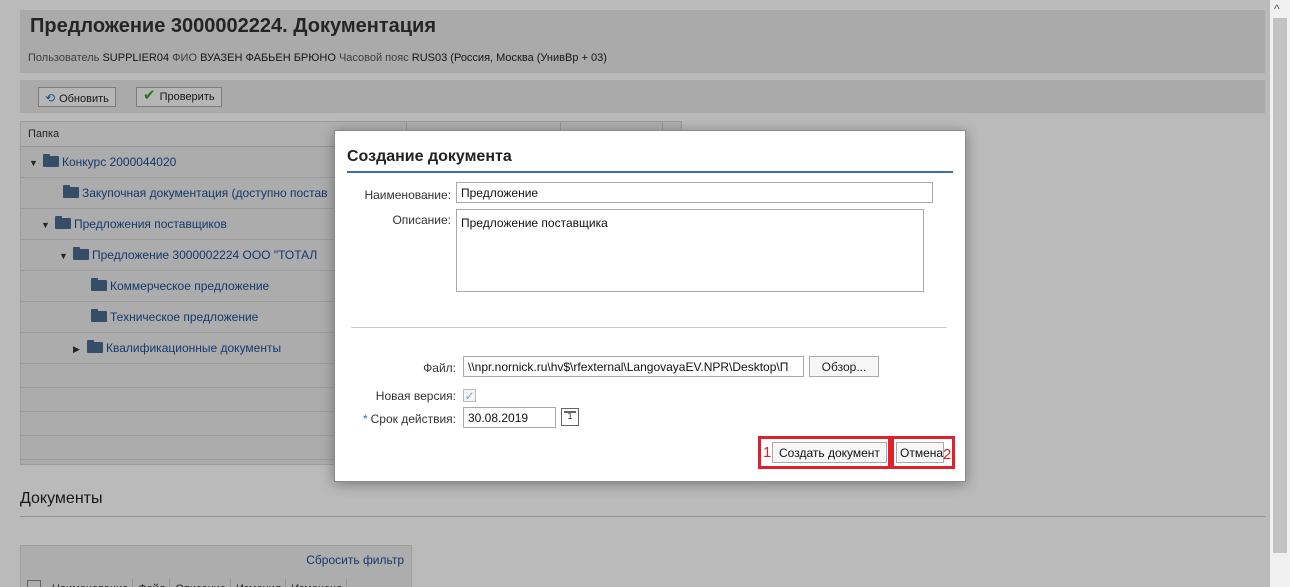 This screenshot has height=587, width=1290. What do you see at coordinates (690, 250) in the screenshot?
I see `description-textarea: Предложение поставщика` at bounding box center [690, 250].